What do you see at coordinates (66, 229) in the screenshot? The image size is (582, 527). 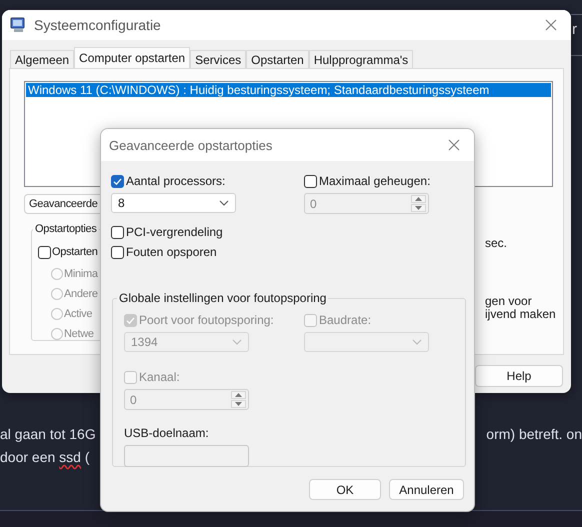 I see `group-title: Opstartopties` at bounding box center [66, 229].